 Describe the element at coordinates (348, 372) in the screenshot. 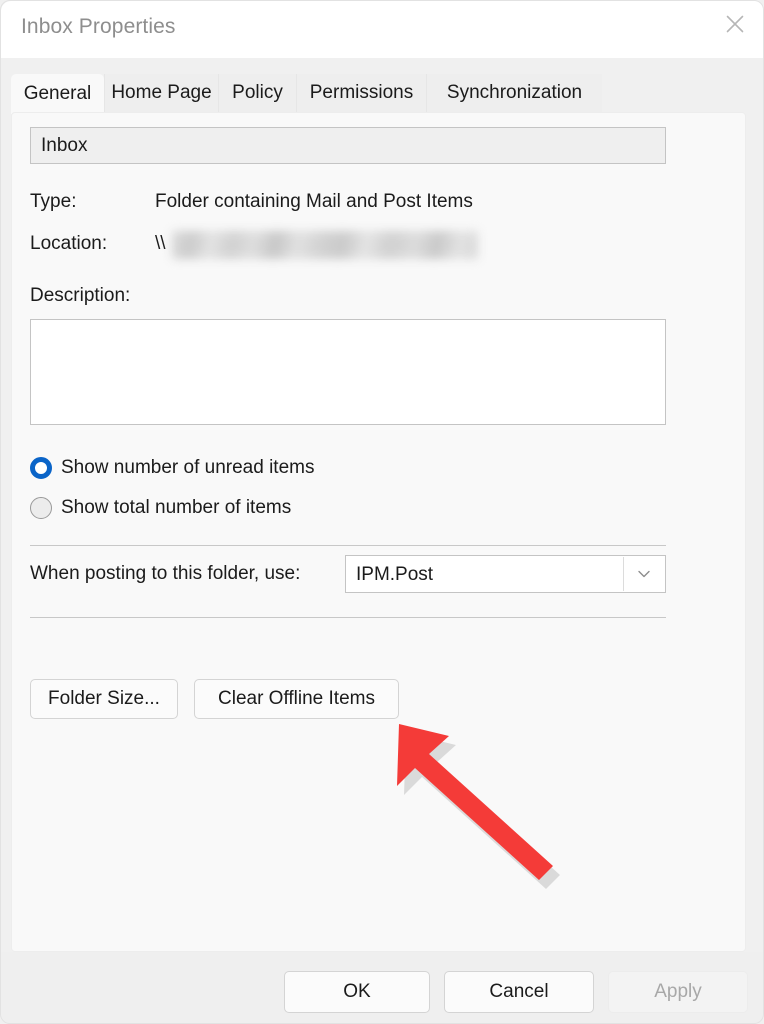

I see `description-input` at that location.